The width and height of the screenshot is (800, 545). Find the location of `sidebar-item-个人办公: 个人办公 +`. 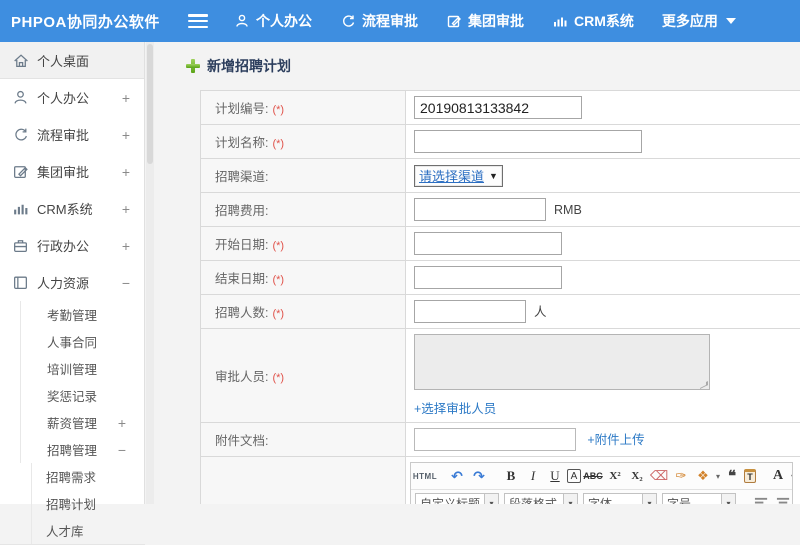

sidebar-item-个人办公: 个人办公 + is located at coordinates (72, 97).